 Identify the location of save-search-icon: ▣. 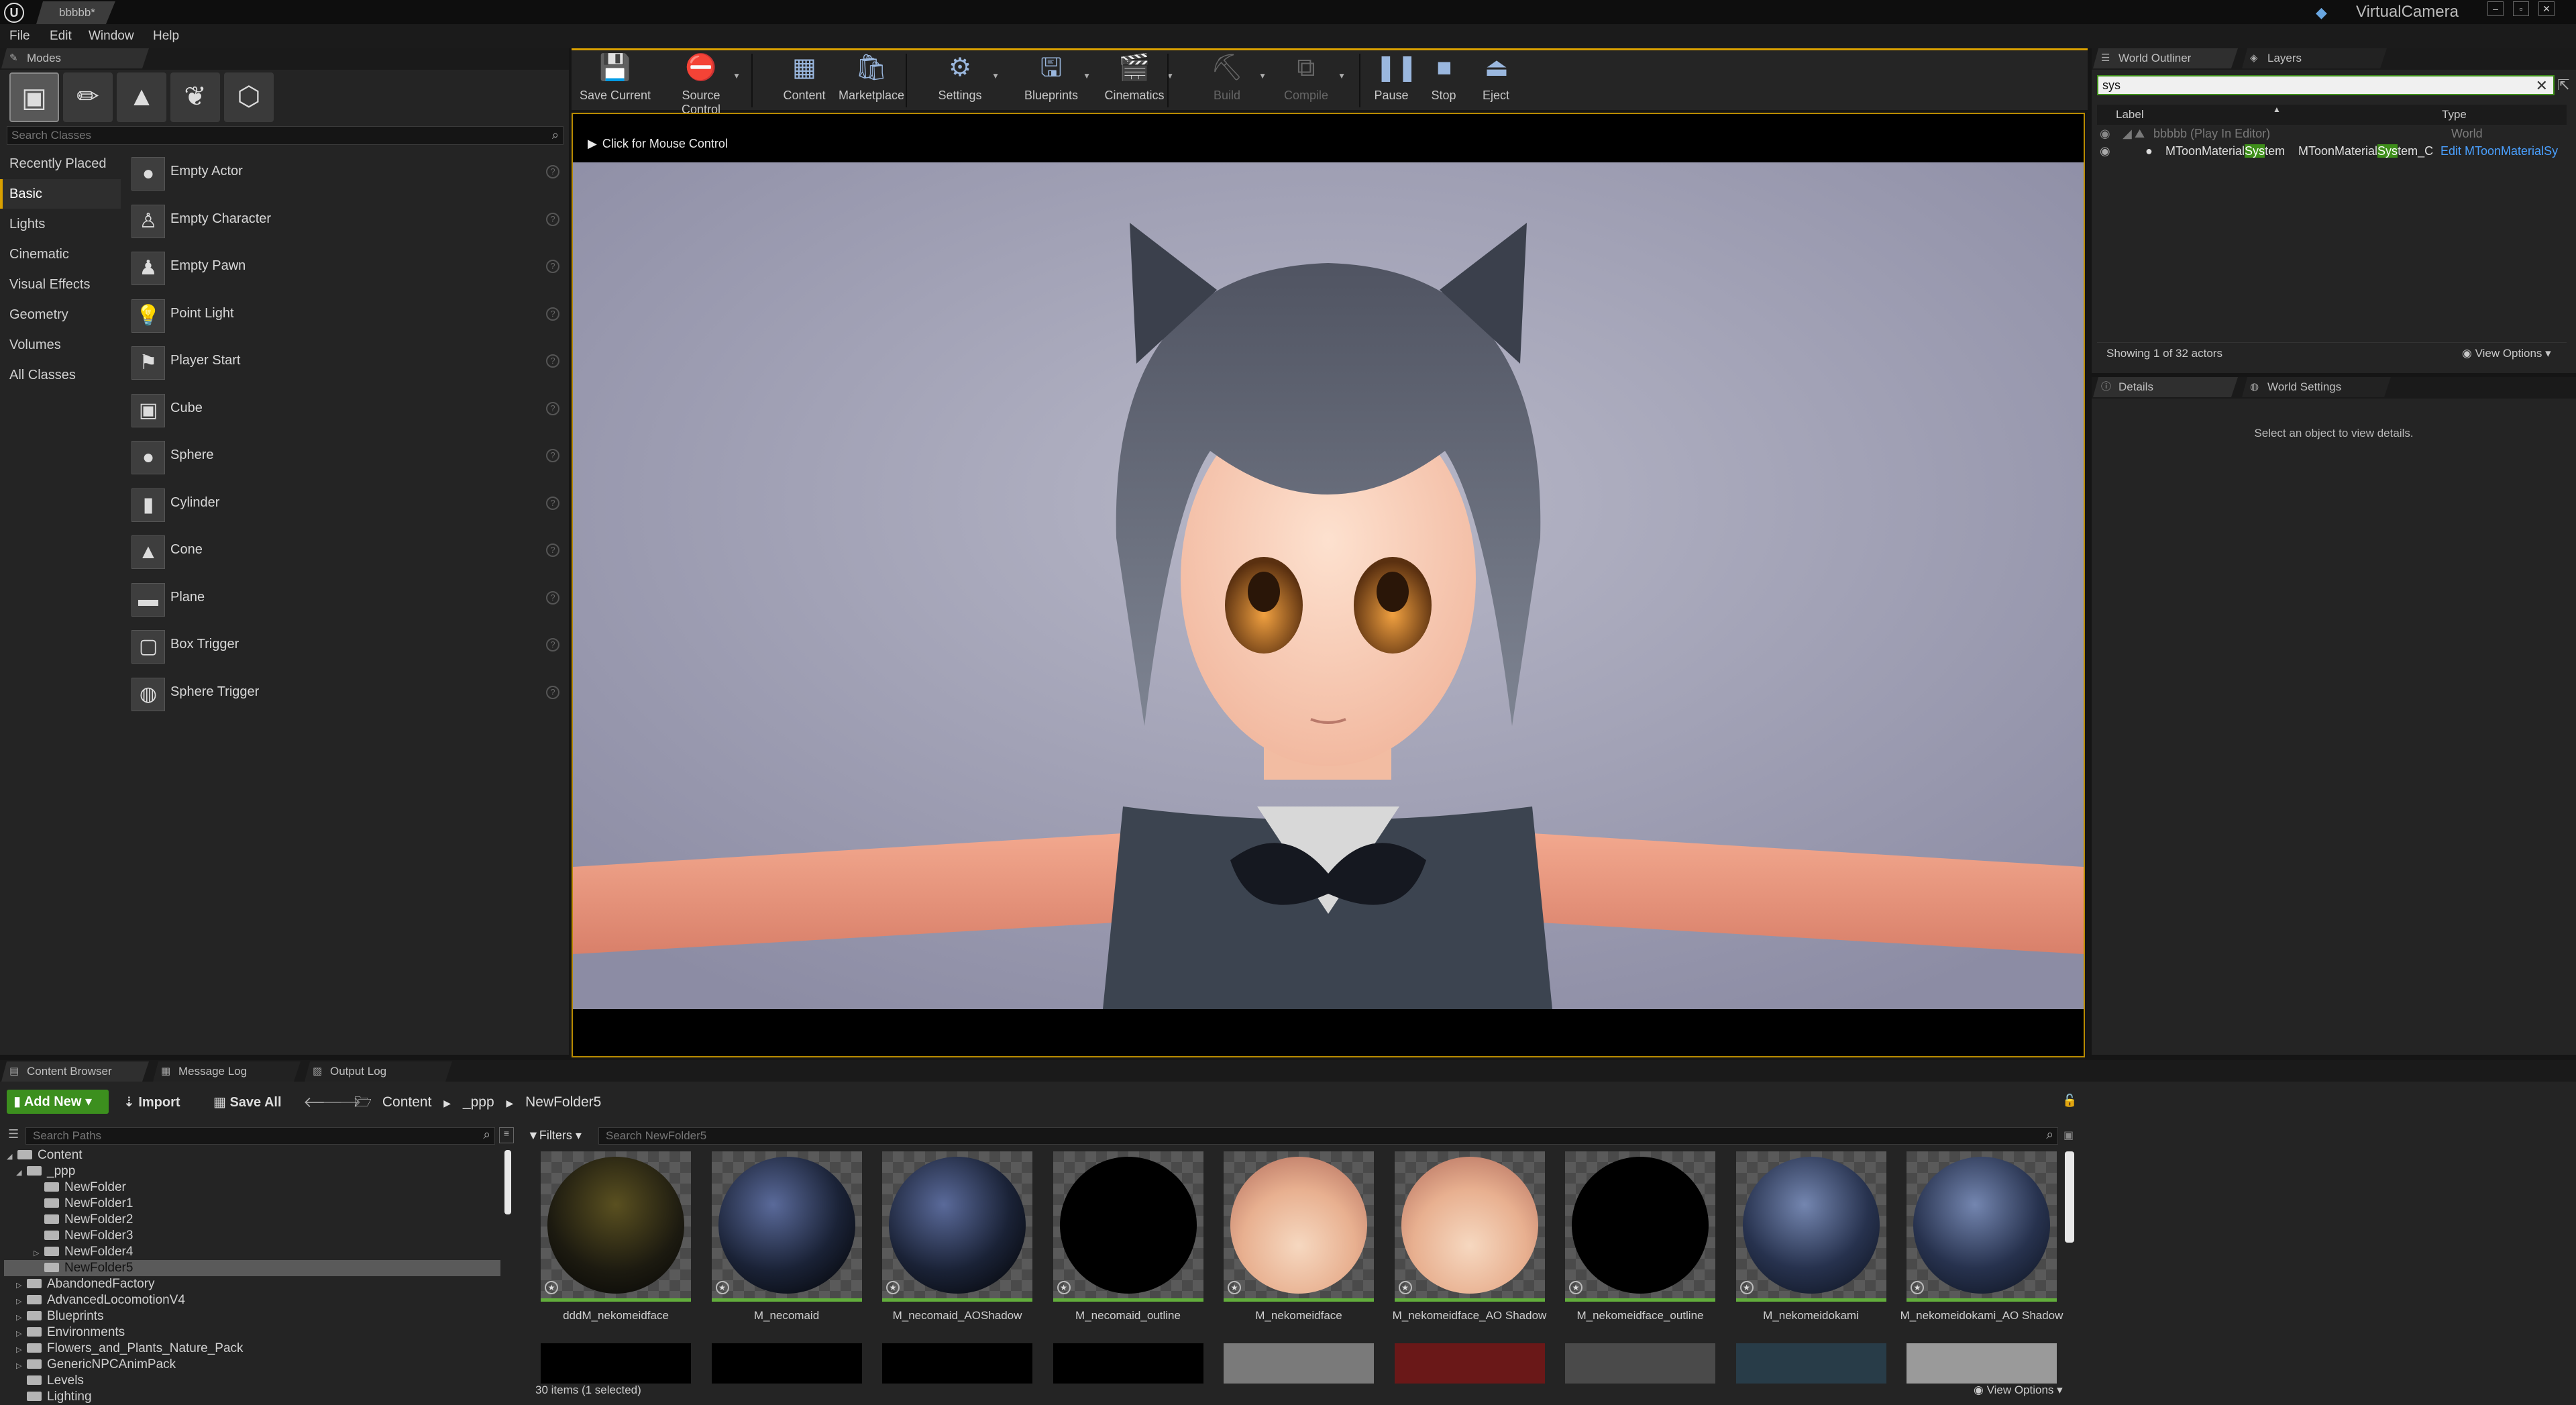
(2068, 1135).